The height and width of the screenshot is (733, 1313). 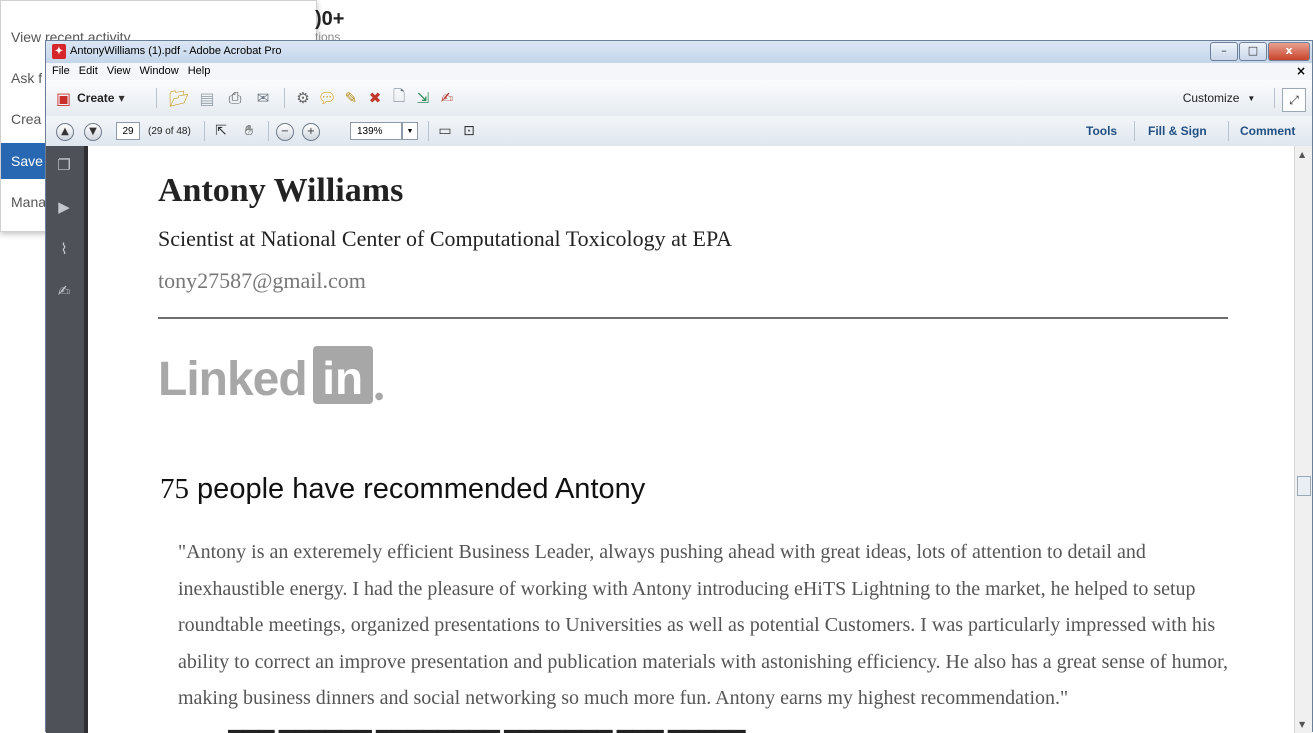 What do you see at coordinates (1301, 71) in the screenshot?
I see `close-document-icon: ×` at bounding box center [1301, 71].